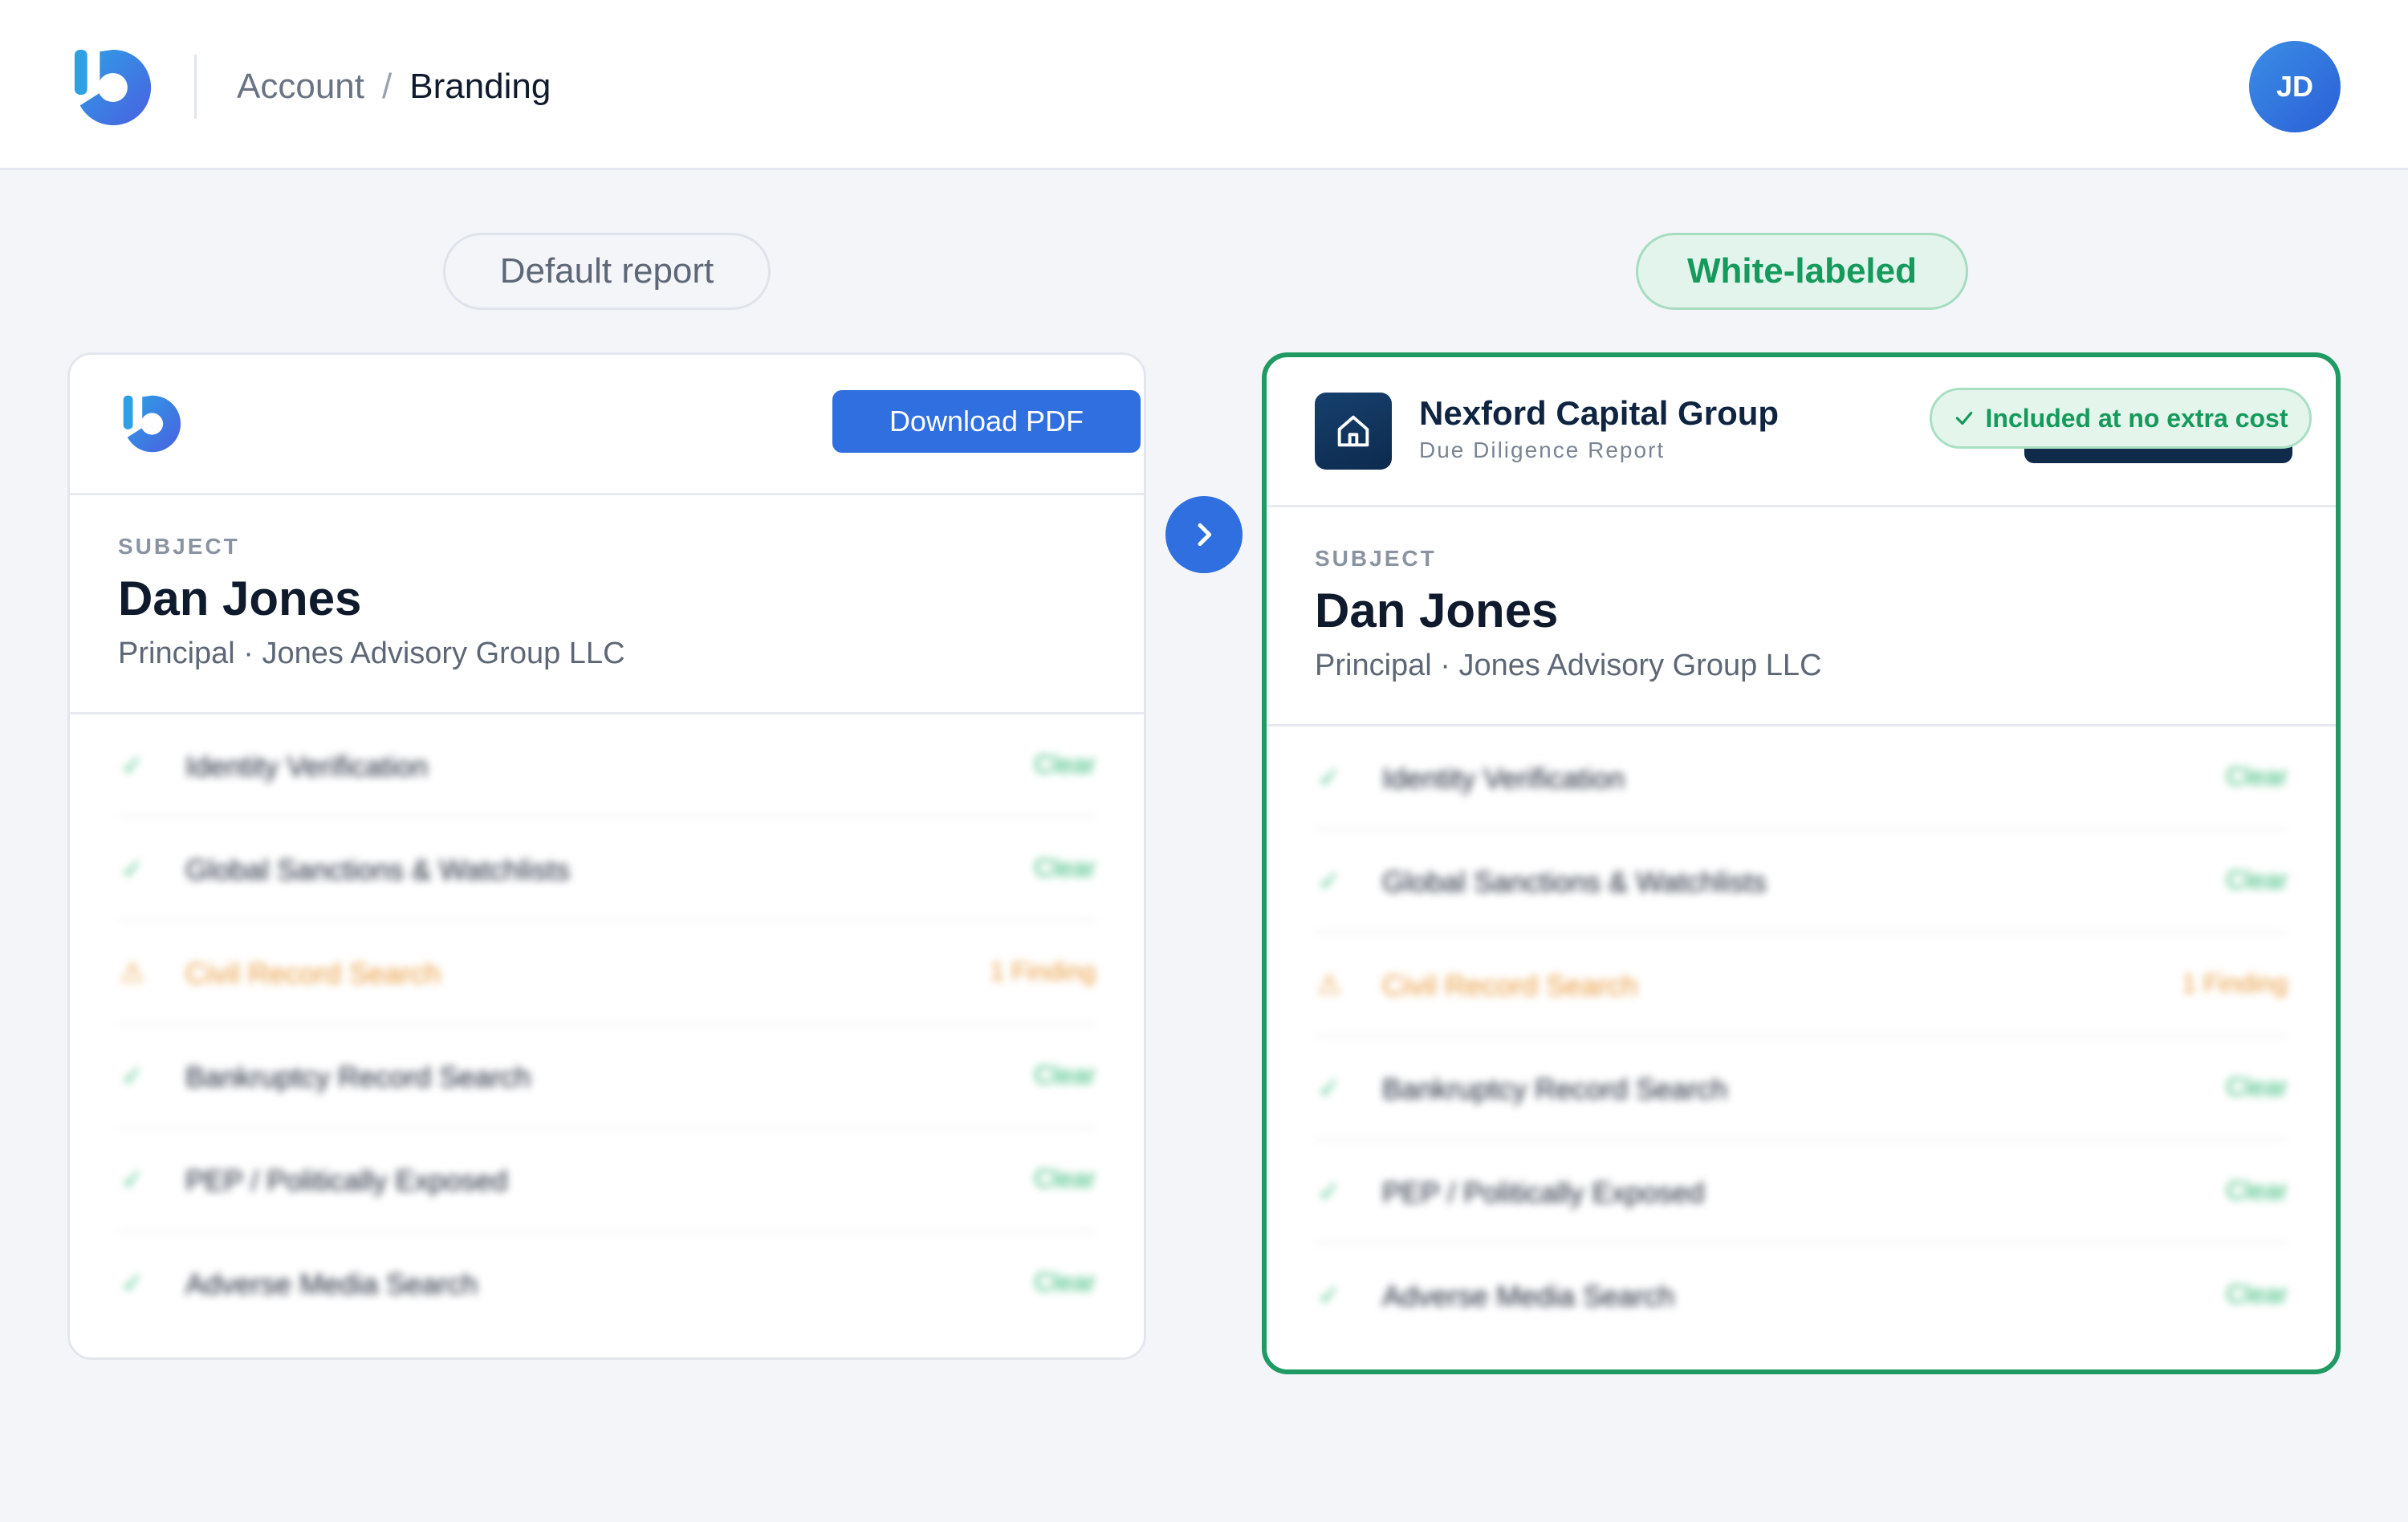 This screenshot has width=2408, height=1522. I want to click on top-bar: Account / Branding JD, so click(1204, 85).